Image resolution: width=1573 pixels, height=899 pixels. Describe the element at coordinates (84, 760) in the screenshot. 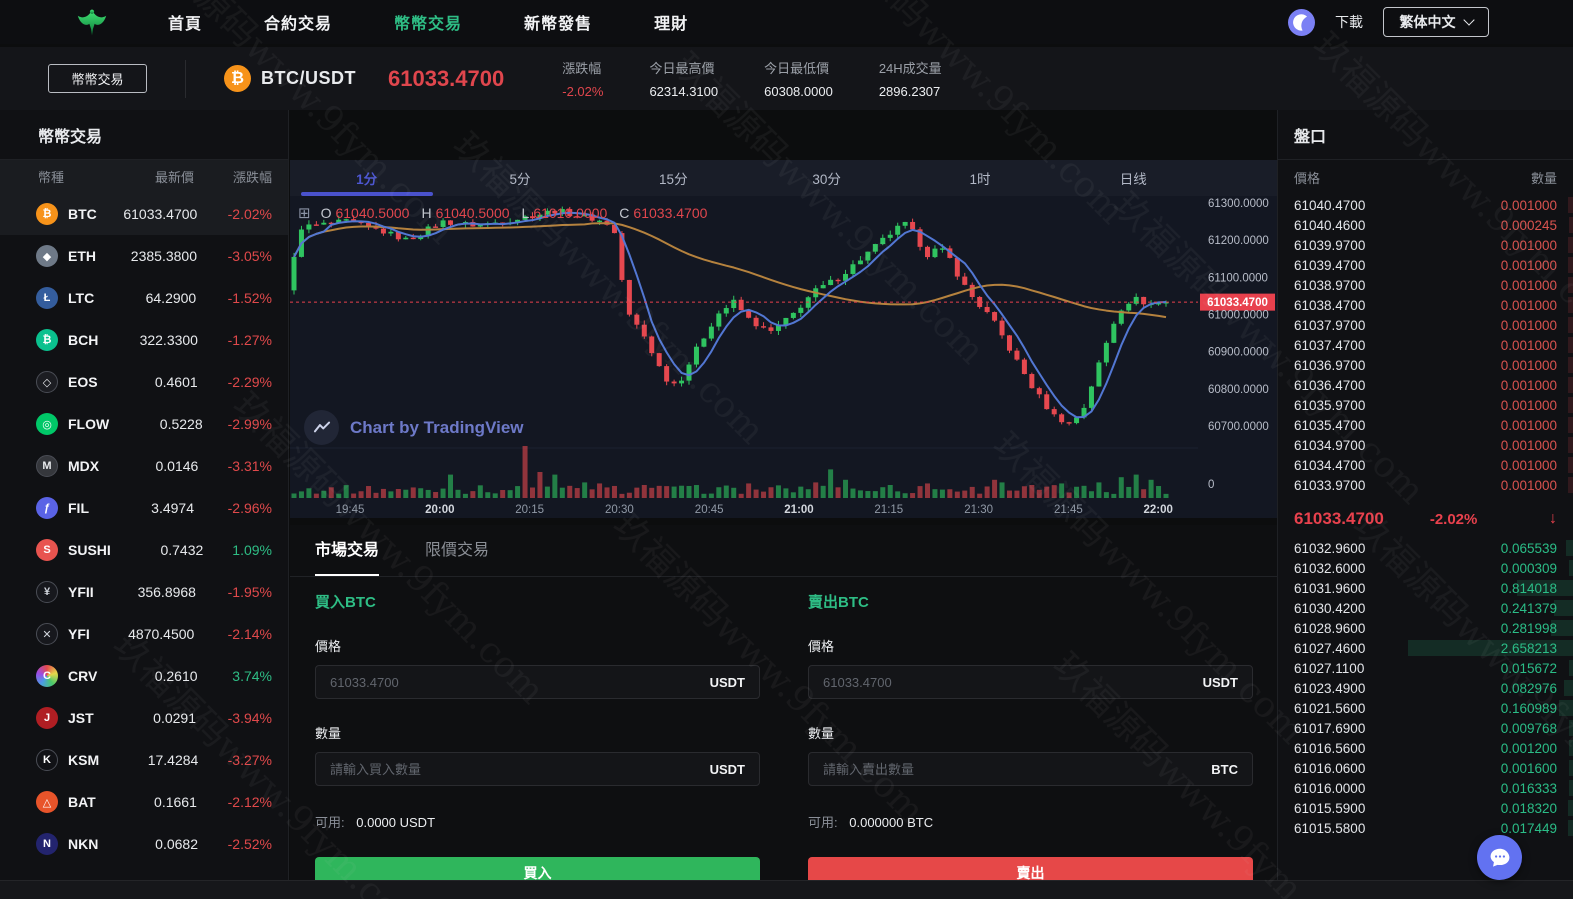

I see `coin-symbol: KSM` at that location.